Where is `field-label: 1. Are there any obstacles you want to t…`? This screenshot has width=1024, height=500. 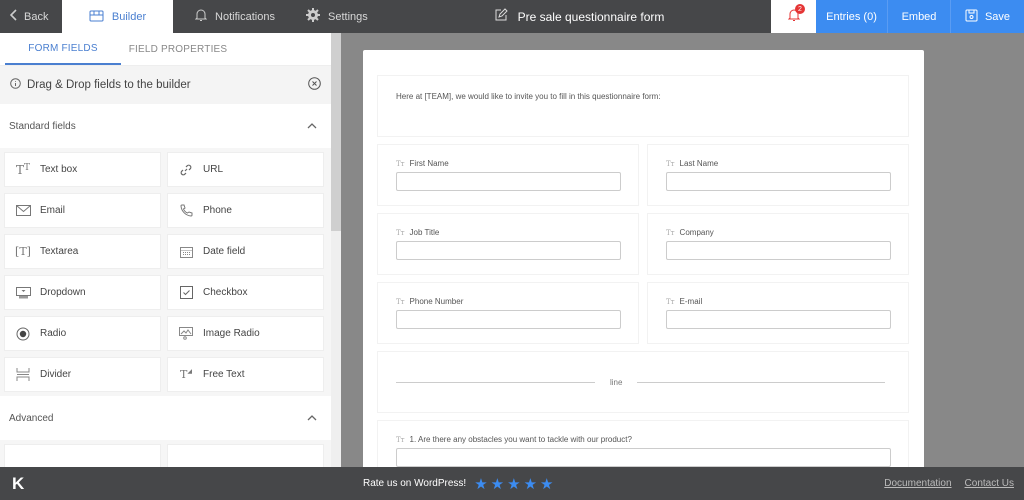 field-label: 1. Are there any obstacles you want to t… is located at coordinates (520, 439).